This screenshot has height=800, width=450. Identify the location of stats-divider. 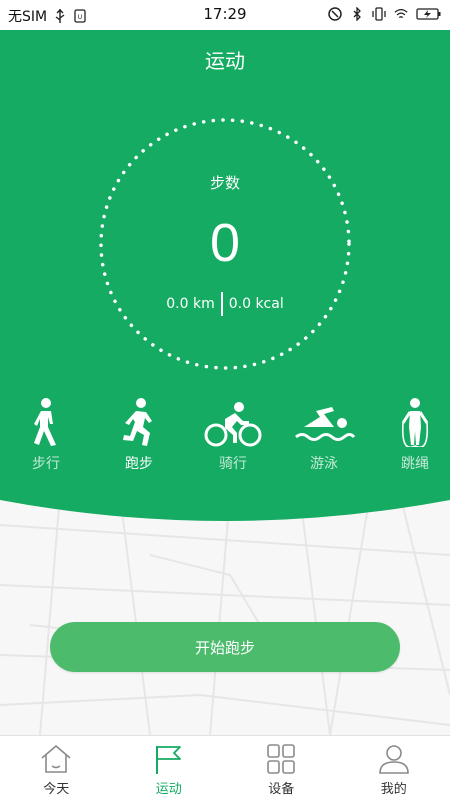
(221, 304).